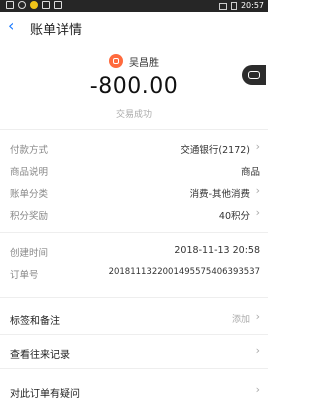 Image resolution: width=320 pixels, height=407 pixels. Describe the element at coordinates (35, 321) in the screenshot. I see `action-label: 标签和备注` at that location.